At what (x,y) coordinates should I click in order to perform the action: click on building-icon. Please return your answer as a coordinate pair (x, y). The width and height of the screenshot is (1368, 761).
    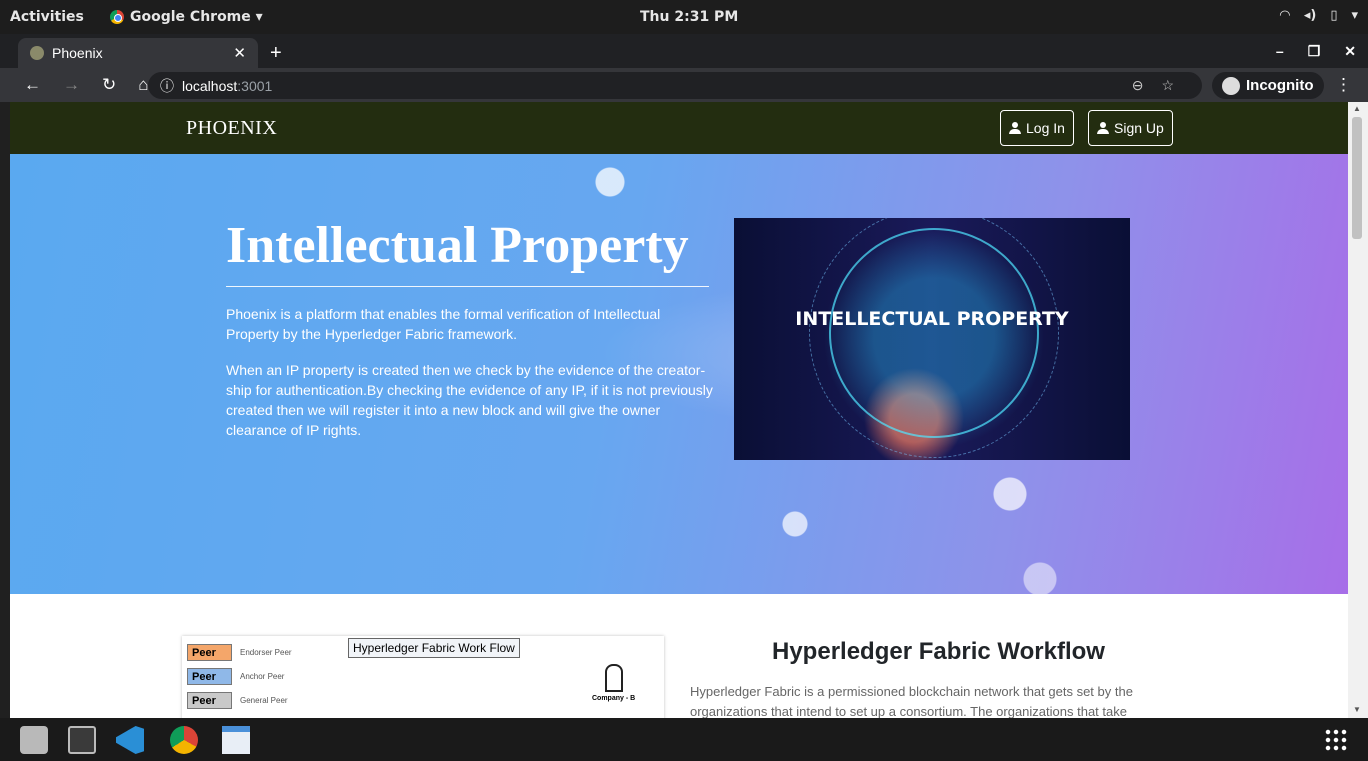
    Looking at the image, I should click on (613, 678).